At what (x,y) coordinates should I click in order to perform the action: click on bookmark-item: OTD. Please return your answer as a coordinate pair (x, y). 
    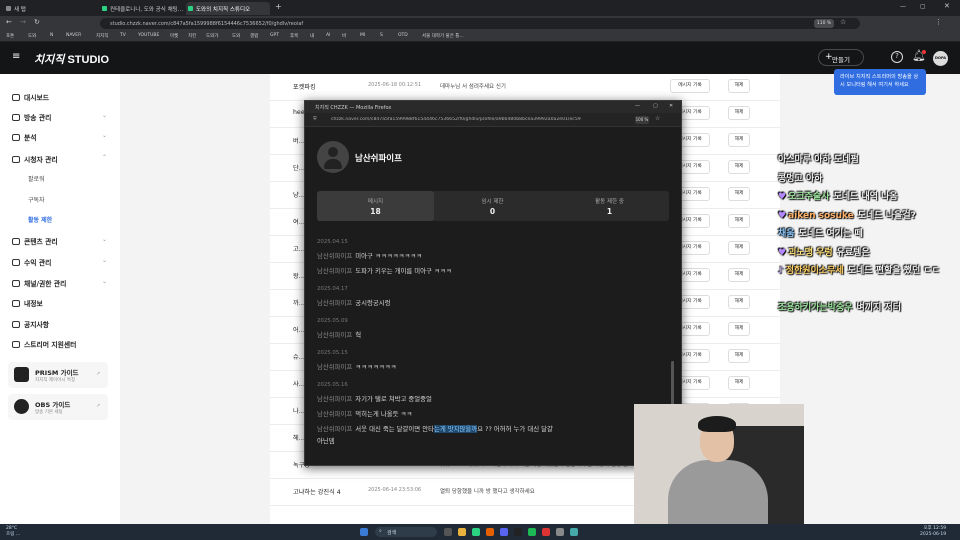
    Looking at the image, I should click on (403, 35).